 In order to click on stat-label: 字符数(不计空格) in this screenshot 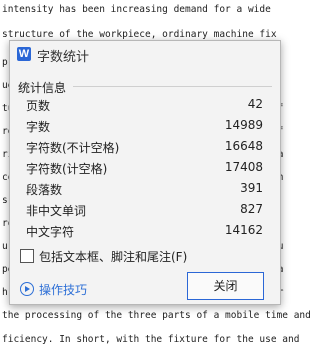, I will do `click(73, 148)`.